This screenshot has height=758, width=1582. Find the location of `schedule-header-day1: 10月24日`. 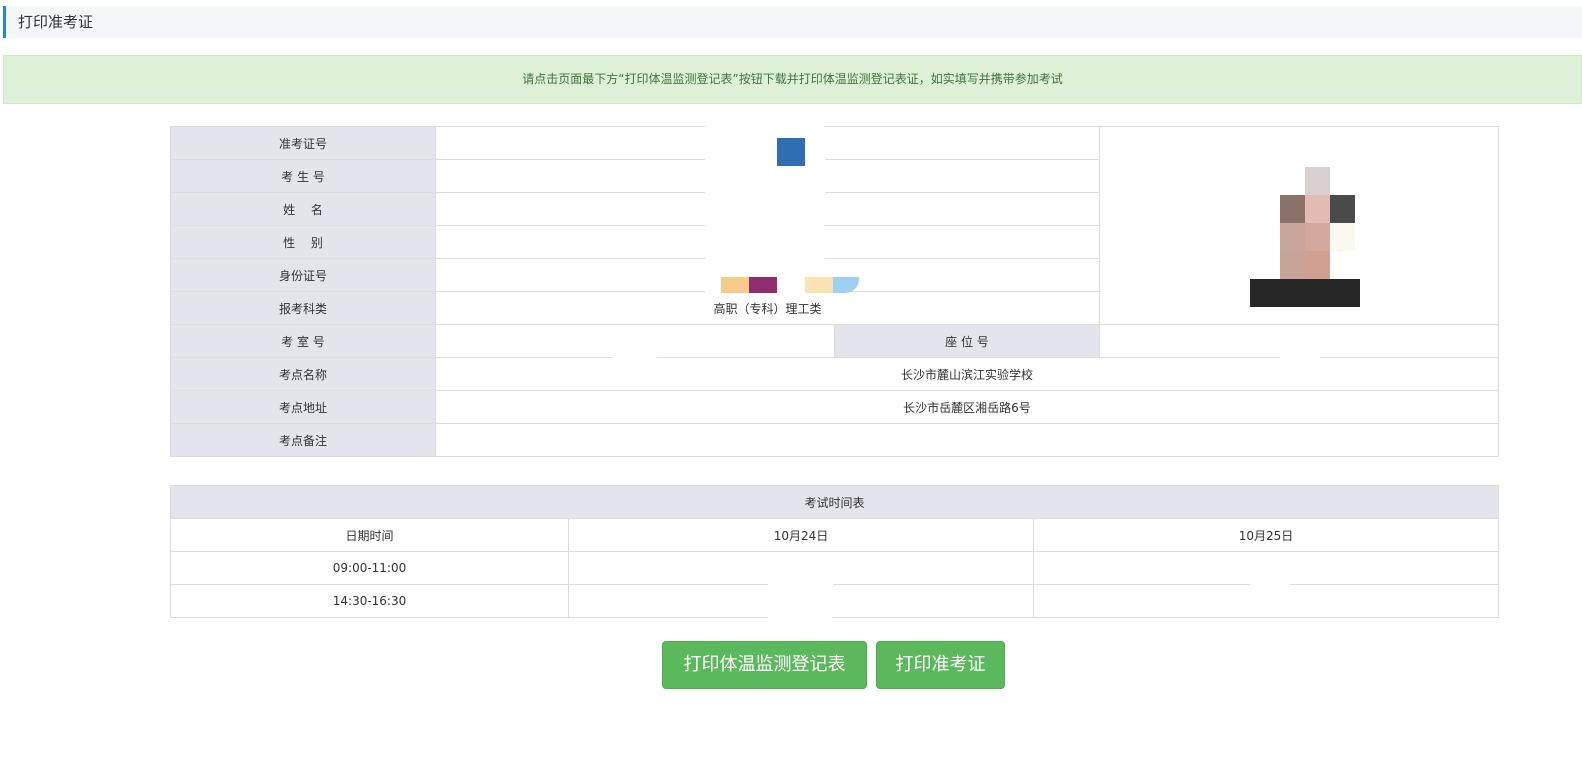

schedule-header-day1: 10月24日 is located at coordinates (801, 535).